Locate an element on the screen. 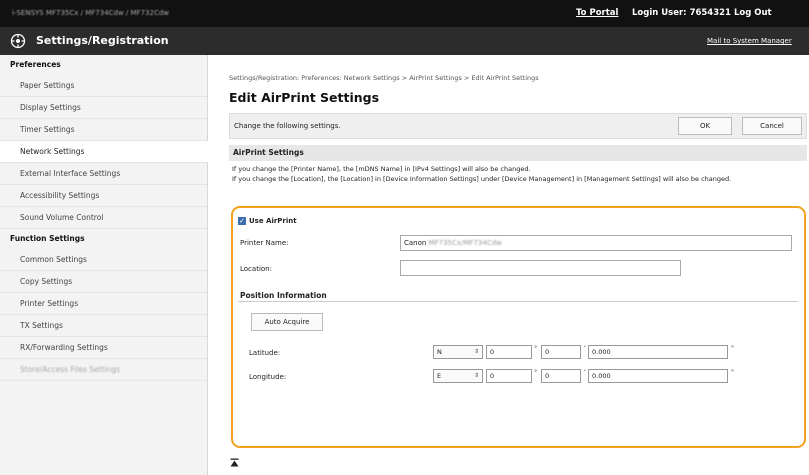 The width and height of the screenshot is (809, 475). sidebar-item-printer-settings: Printer Settings is located at coordinates (103, 304).